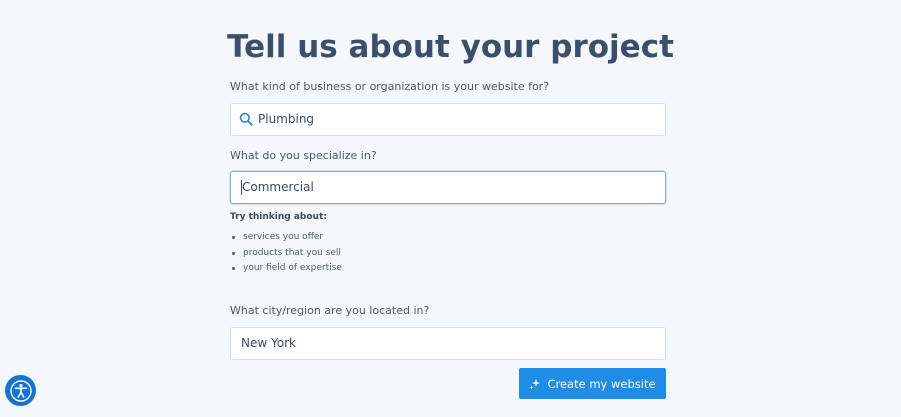 This screenshot has width=901, height=417. Describe the element at coordinates (246, 119) in the screenshot. I see `search-icon` at that location.